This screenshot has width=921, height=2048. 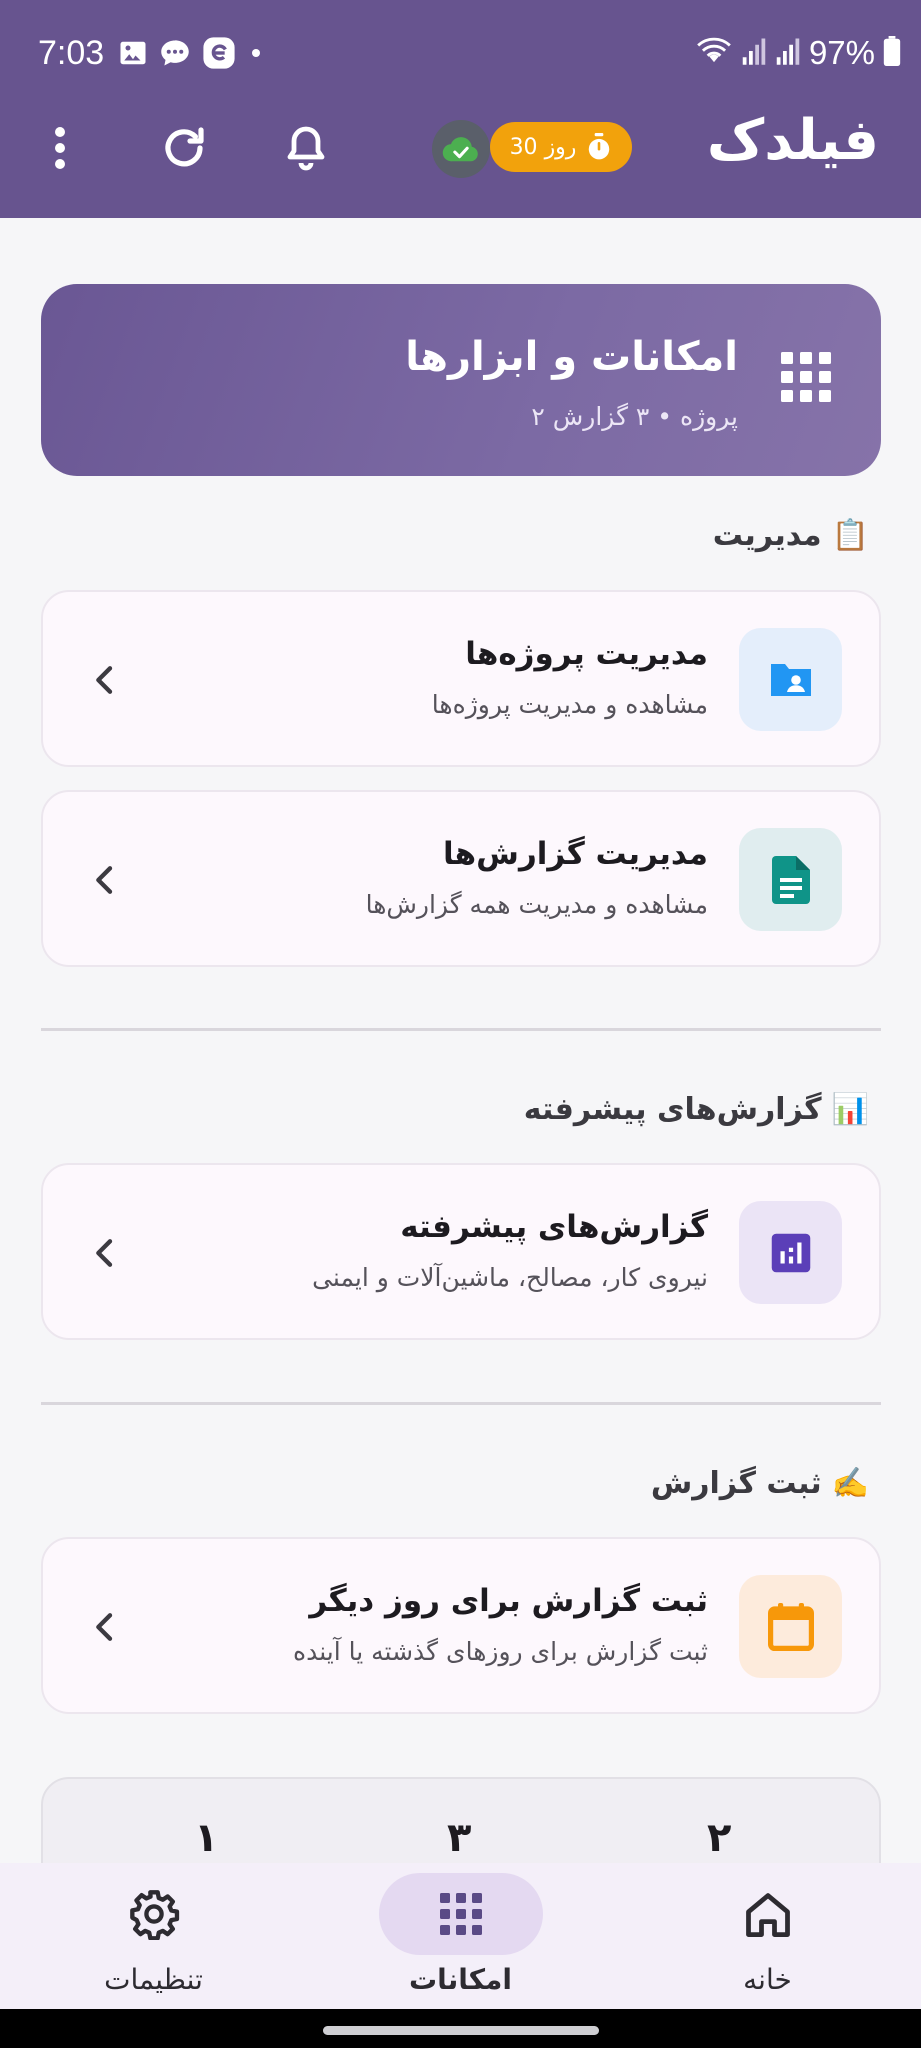 What do you see at coordinates (460, 1979) in the screenshot?
I see `nav-label: امکانات` at bounding box center [460, 1979].